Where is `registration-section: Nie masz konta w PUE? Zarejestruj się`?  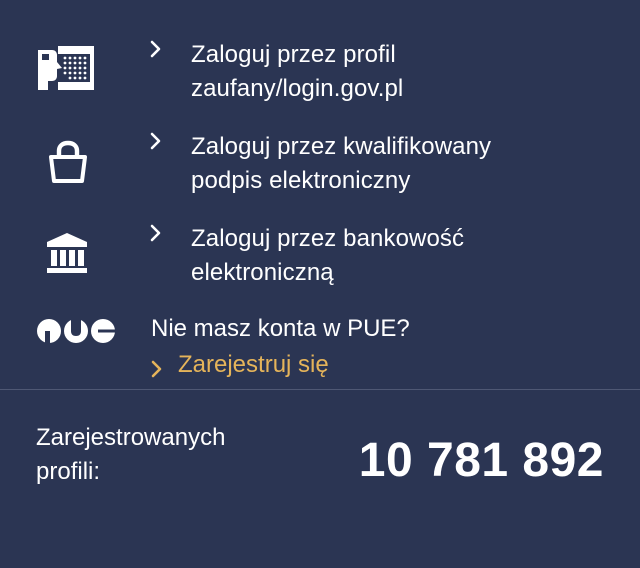
registration-section: Nie masz konta w PUE? Zarejestruj się is located at coordinates (320, 347).